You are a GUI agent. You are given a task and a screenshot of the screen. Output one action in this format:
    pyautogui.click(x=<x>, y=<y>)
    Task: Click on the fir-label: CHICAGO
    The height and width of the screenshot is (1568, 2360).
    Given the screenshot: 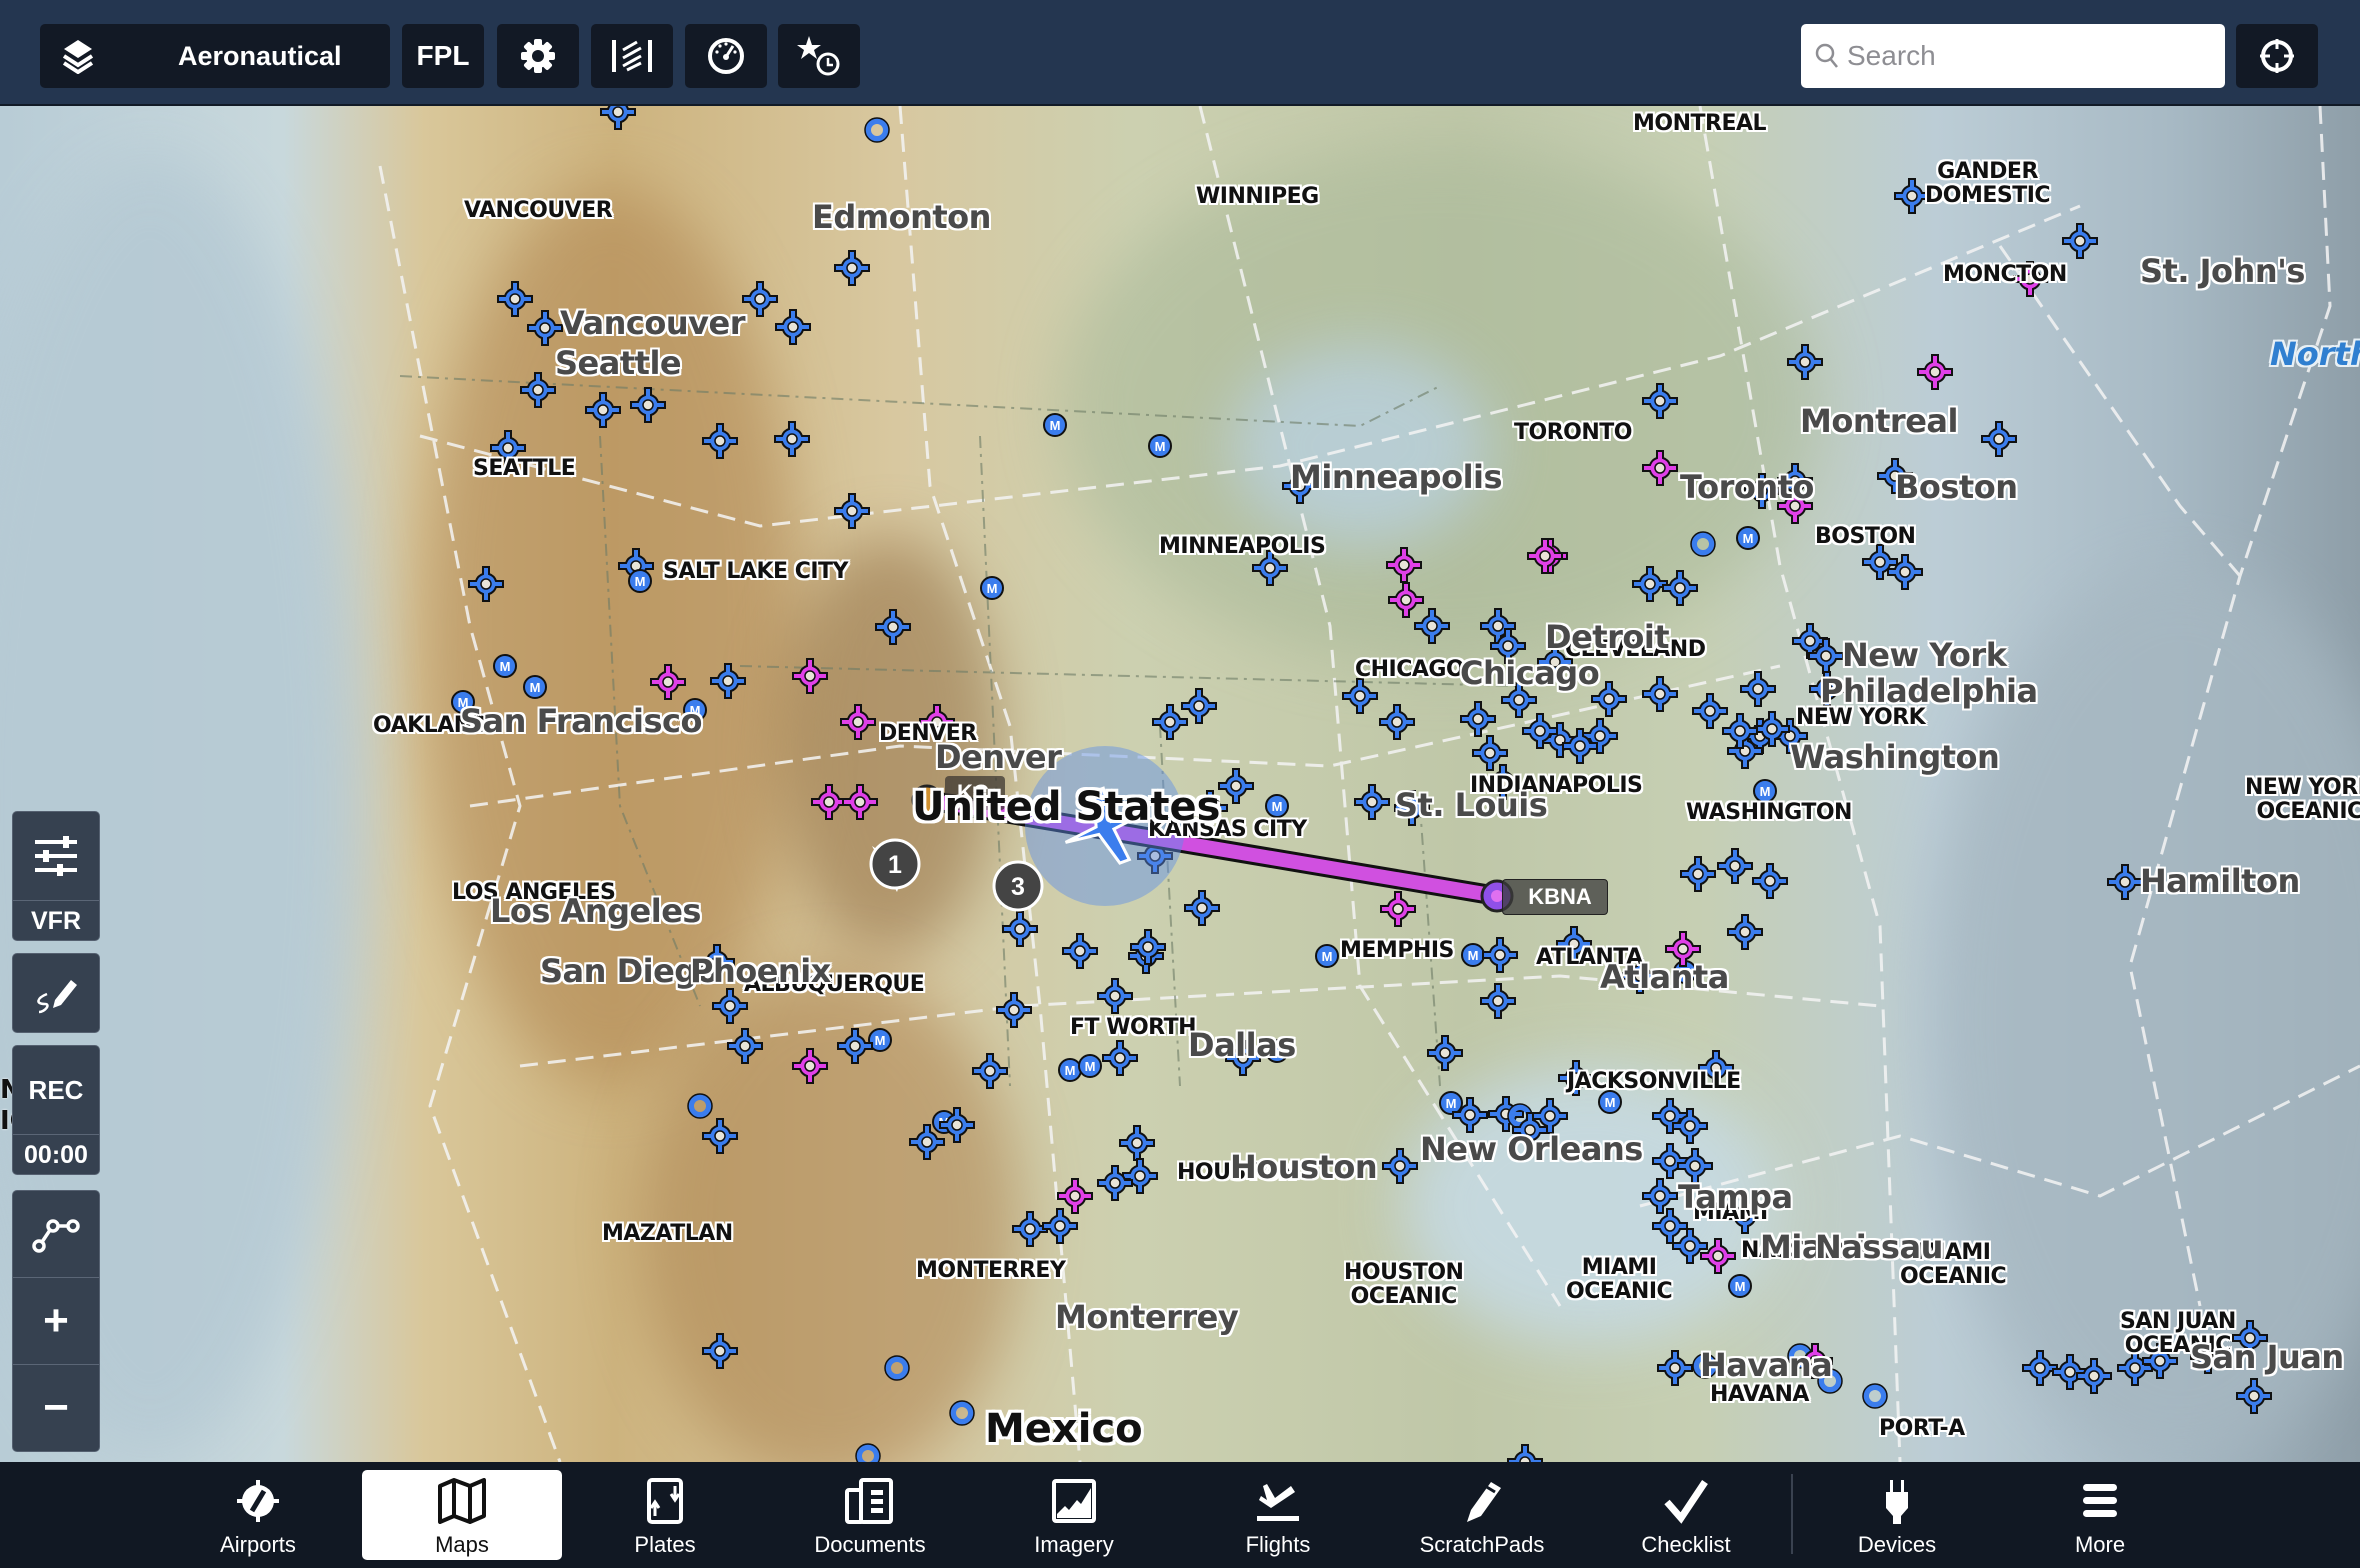 What is the action you would take?
    pyautogui.click(x=1410, y=669)
    